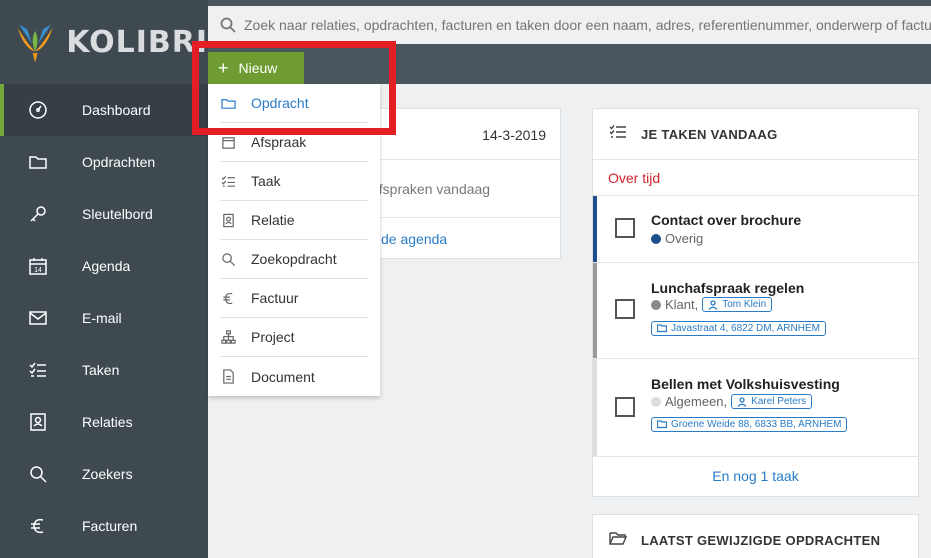 This screenshot has width=931, height=558. Describe the element at coordinates (756, 424) in the screenshot. I see `address-text: Groene Weide 88, 6833 BB, ARNHEM` at that location.